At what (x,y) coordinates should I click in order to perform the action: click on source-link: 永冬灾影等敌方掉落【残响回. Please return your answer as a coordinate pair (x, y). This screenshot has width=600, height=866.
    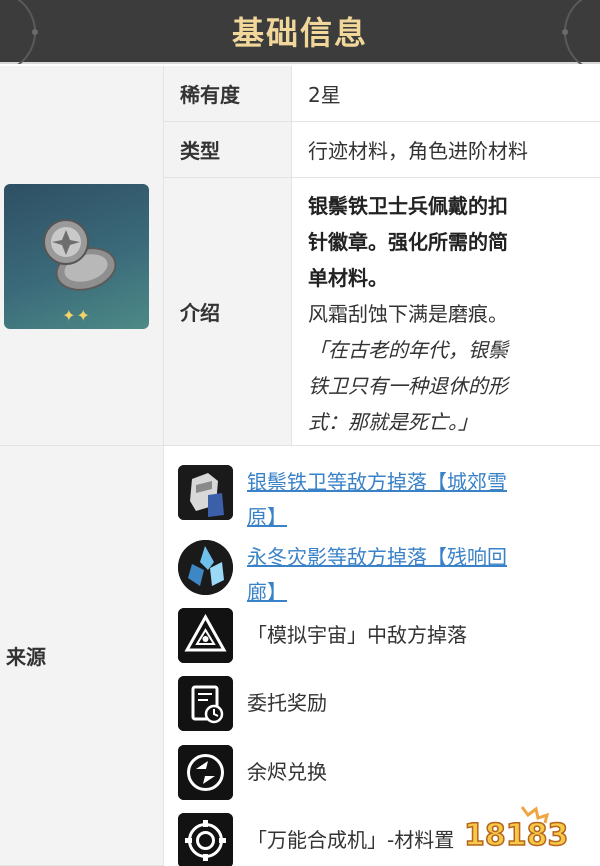
    Looking at the image, I should click on (407, 557).